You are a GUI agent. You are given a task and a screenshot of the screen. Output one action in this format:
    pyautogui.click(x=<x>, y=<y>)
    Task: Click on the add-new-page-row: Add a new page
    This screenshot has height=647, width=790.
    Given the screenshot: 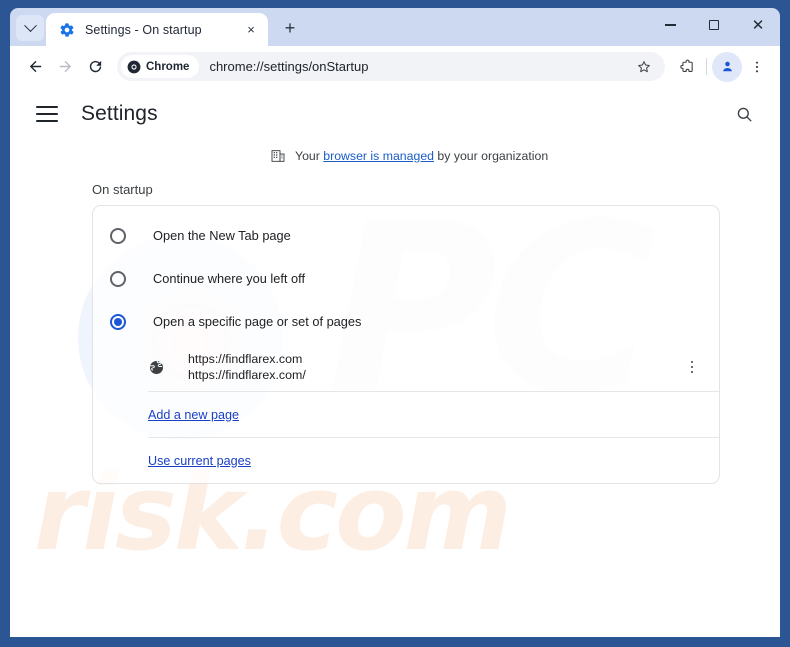 What is the action you would take?
    pyautogui.click(x=406, y=414)
    